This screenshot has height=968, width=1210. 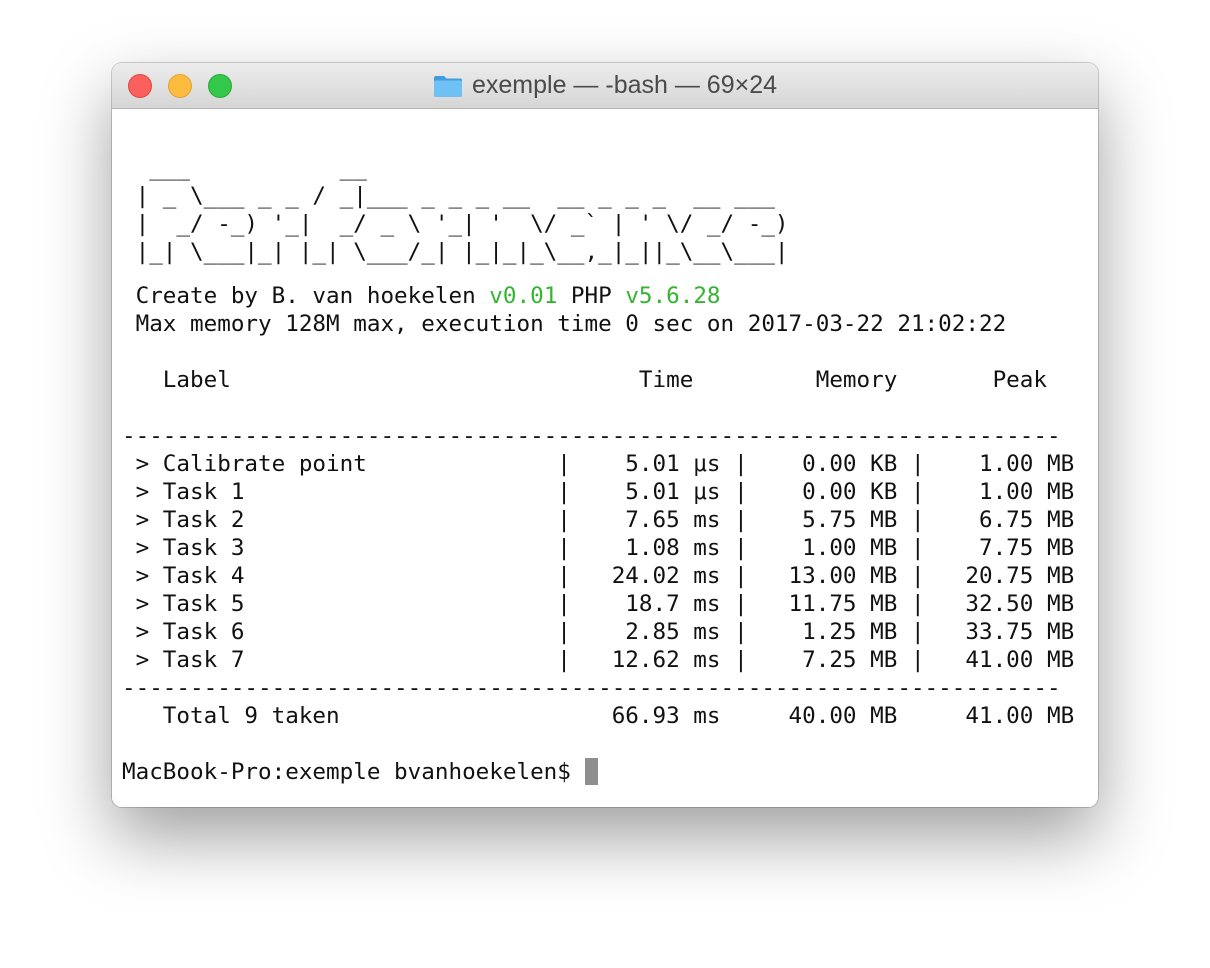 I want to click on banner-line-1: ___ __, so click(x=244, y=168).